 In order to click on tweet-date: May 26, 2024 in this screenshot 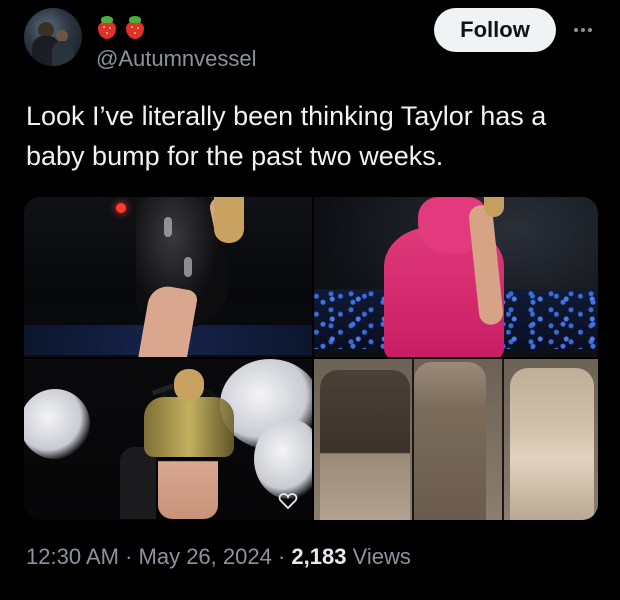, I will do `click(205, 556)`.